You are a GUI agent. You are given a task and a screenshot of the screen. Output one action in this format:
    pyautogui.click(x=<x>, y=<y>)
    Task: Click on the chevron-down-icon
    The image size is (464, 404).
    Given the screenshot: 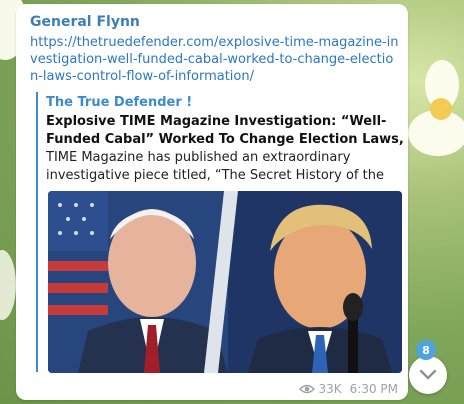 What is the action you would take?
    pyautogui.click(x=428, y=374)
    